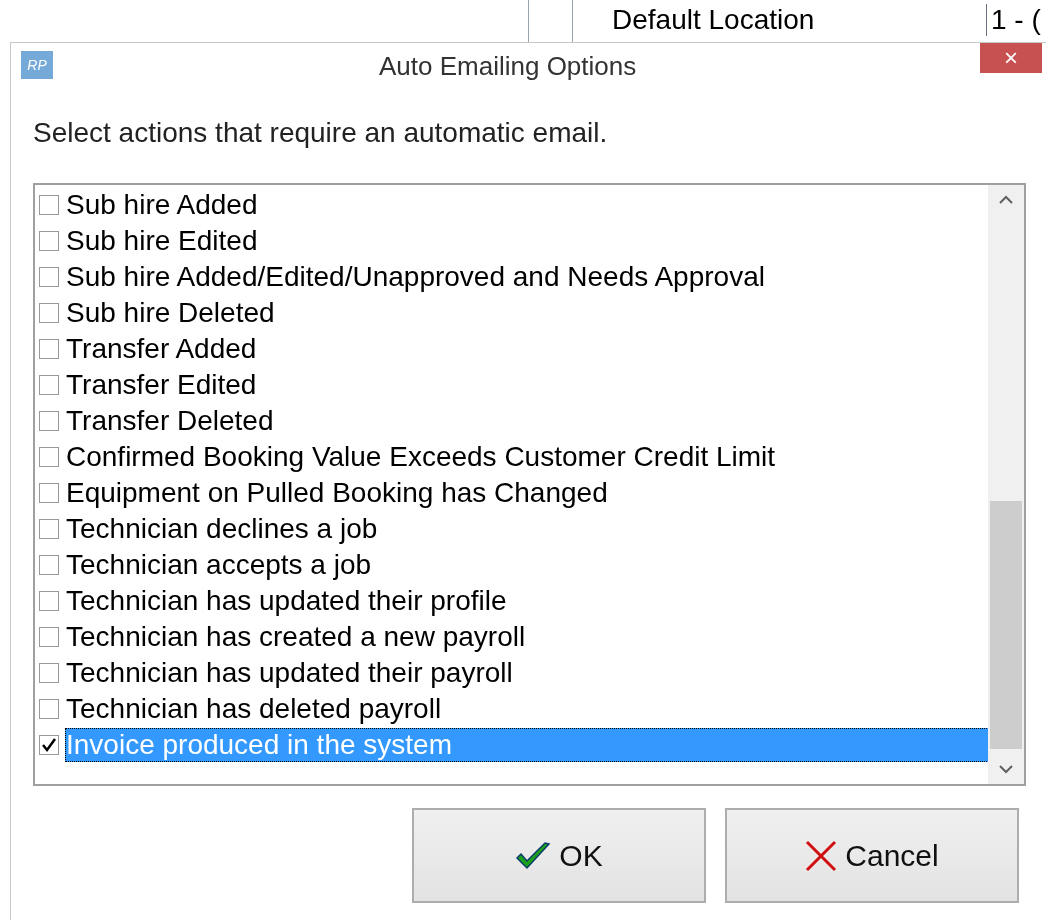 The image size is (1046, 924). I want to click on list-item: Equipment on Pulled Booking has Changed, so click(337, 493).